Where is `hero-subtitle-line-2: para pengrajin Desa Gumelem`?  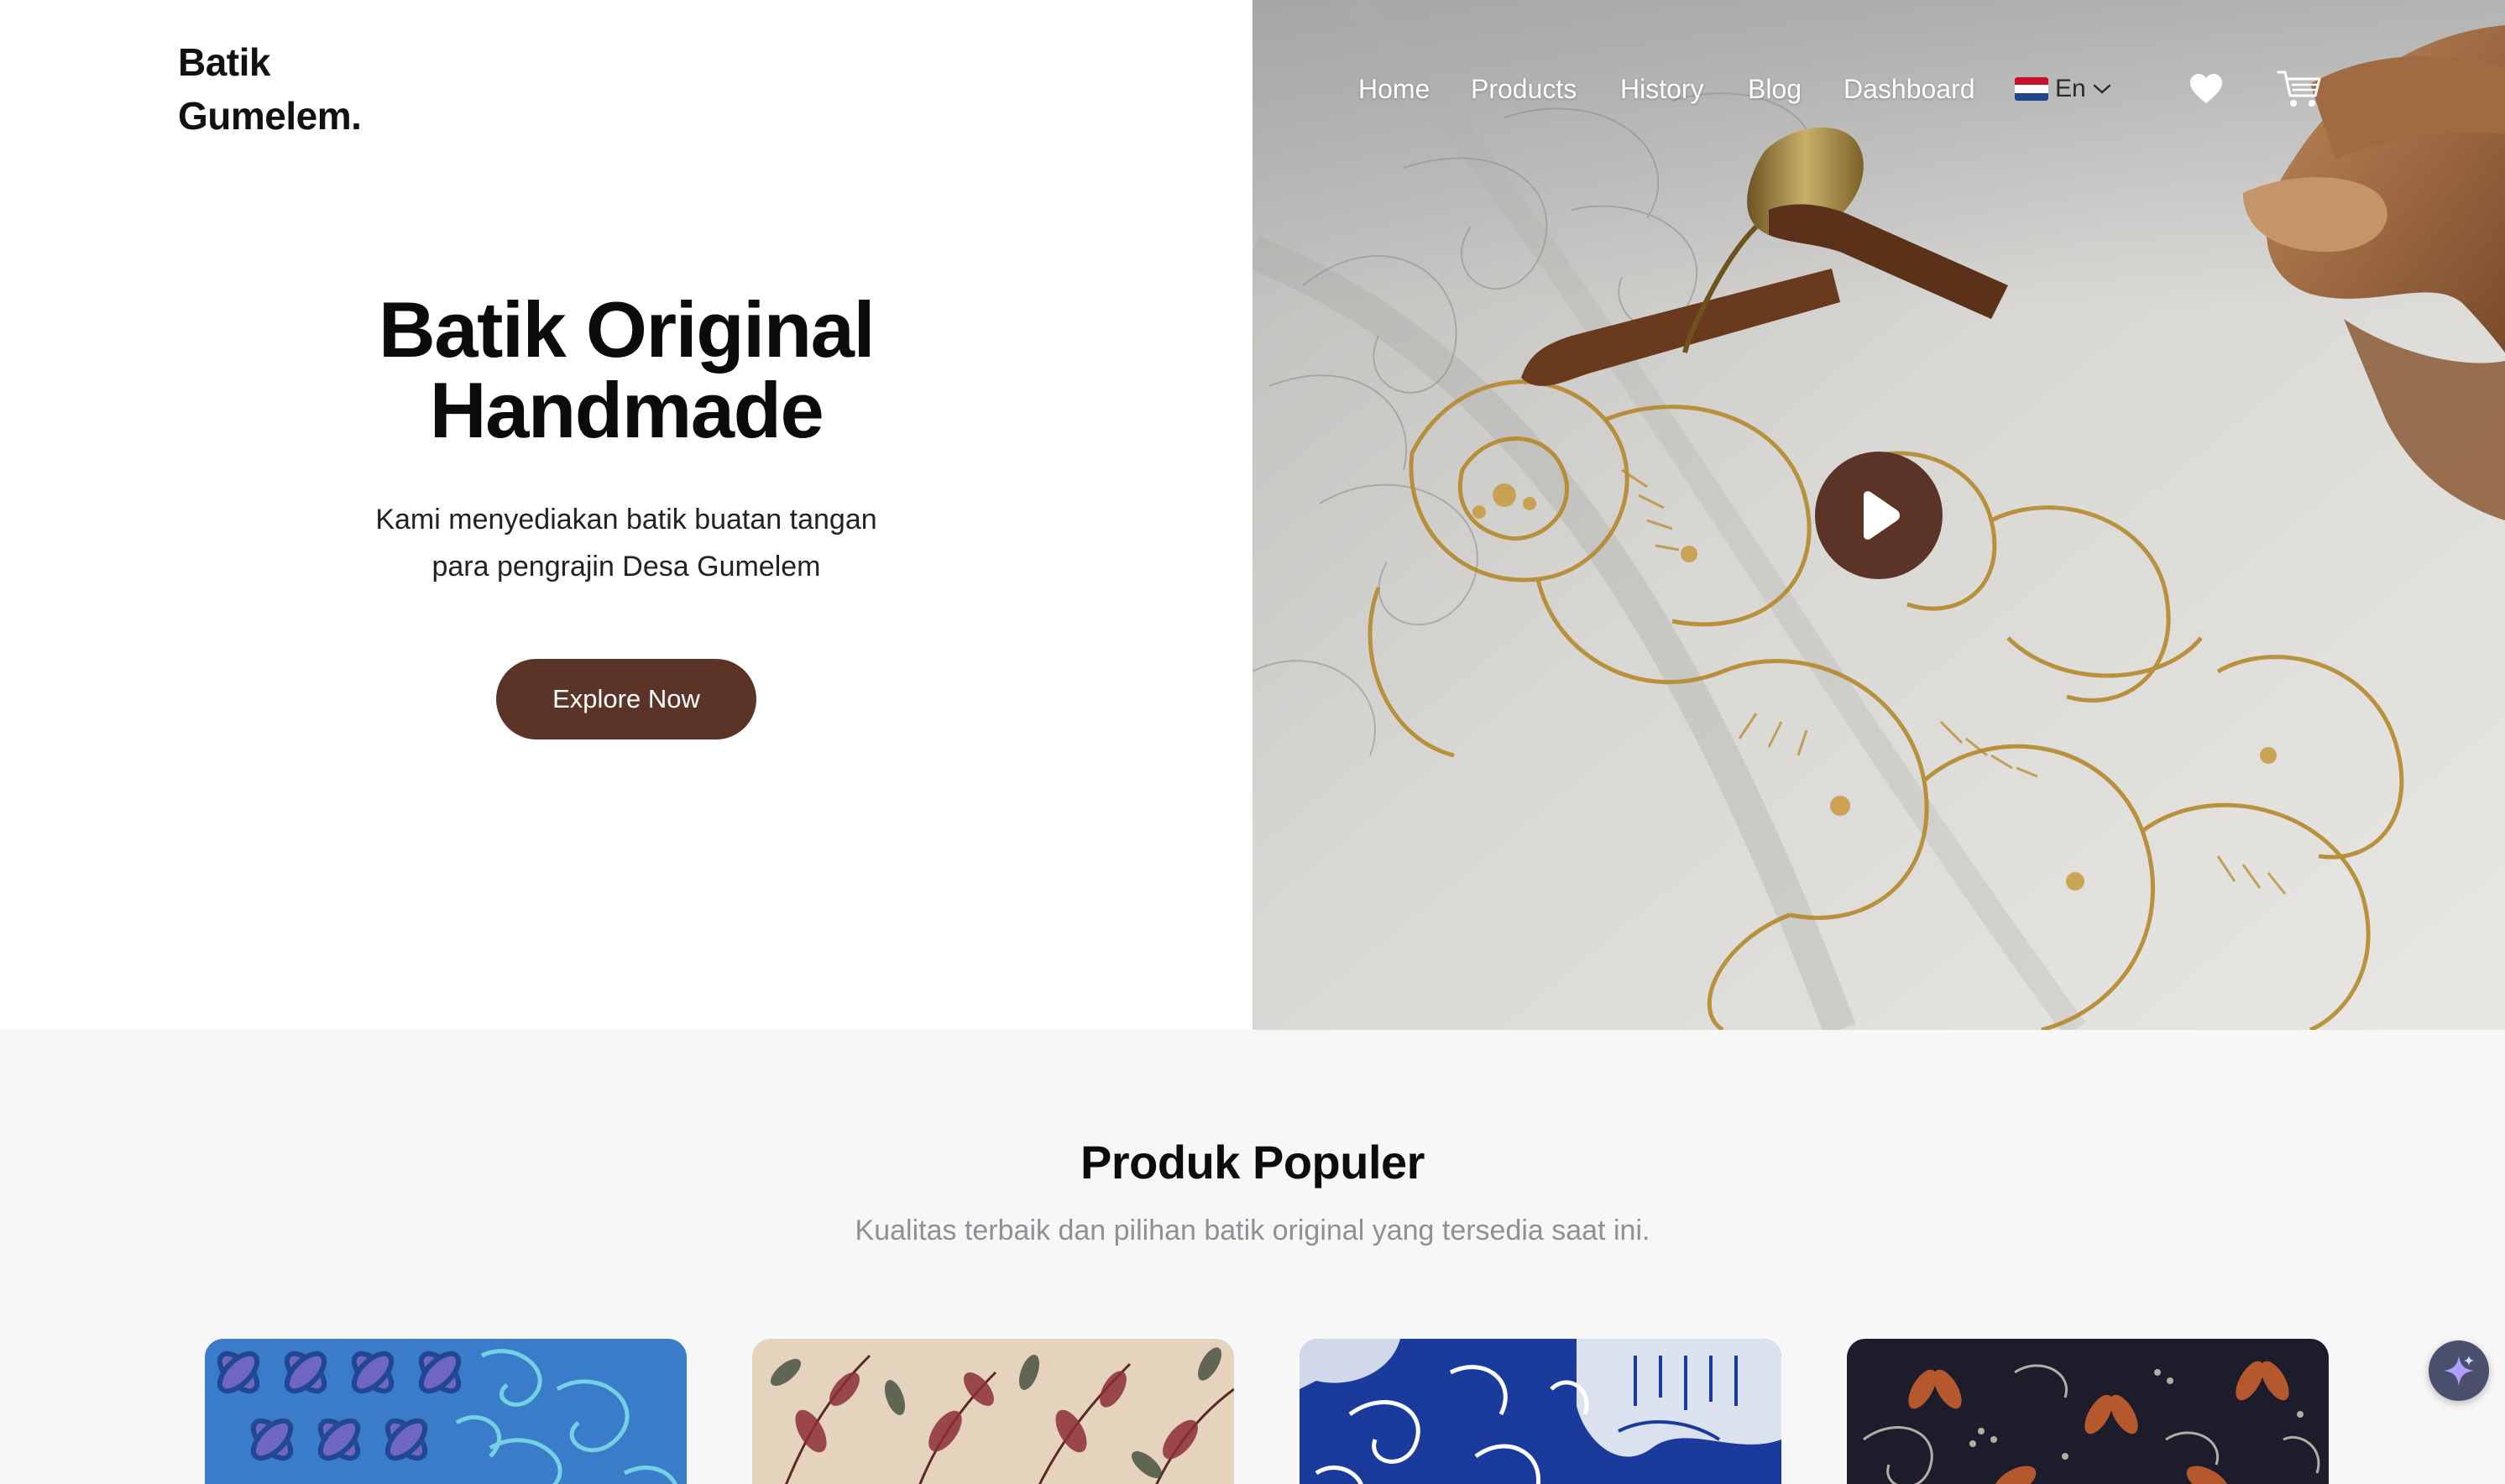 hero-subtitle-line-2: para pengrajin Desa Gumelem is located at coordinates (626, 567).